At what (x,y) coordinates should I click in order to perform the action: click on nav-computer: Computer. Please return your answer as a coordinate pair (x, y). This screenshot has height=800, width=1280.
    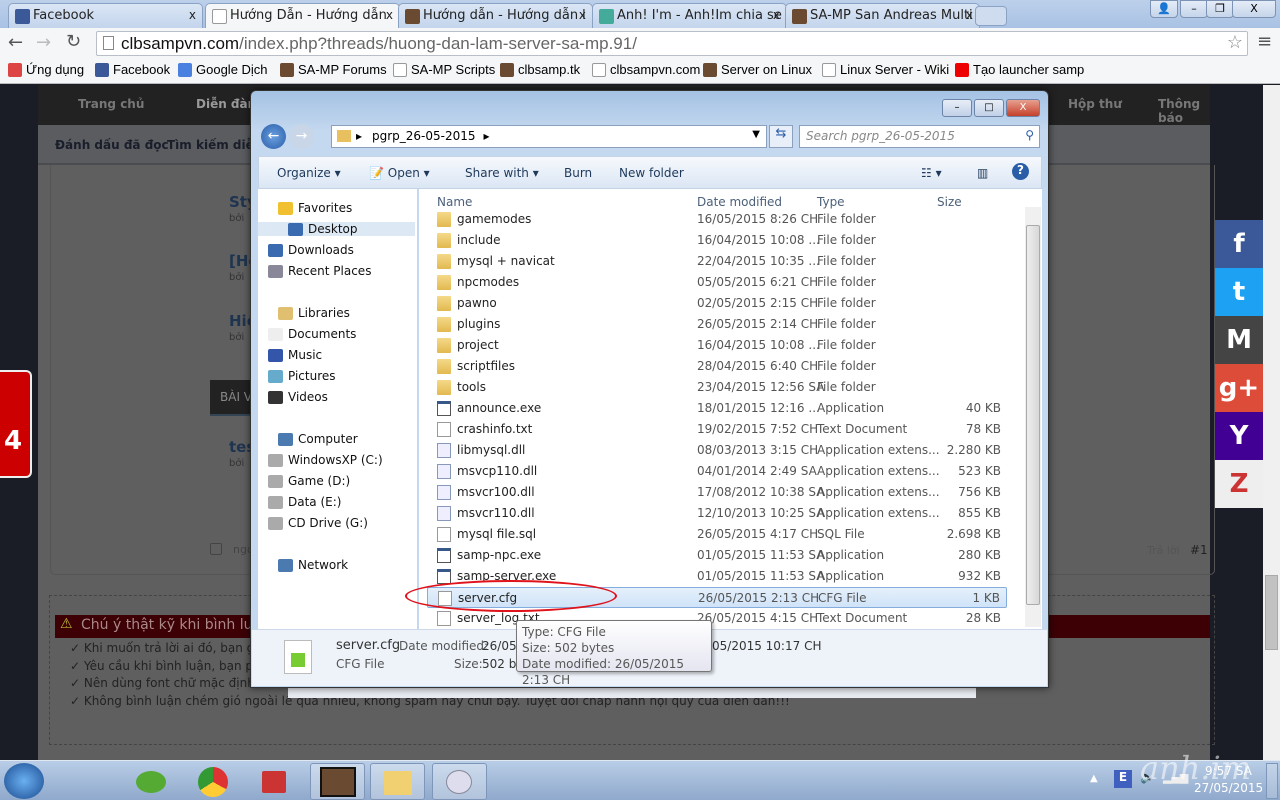
    Looking at the image, I should click on (318, 439).